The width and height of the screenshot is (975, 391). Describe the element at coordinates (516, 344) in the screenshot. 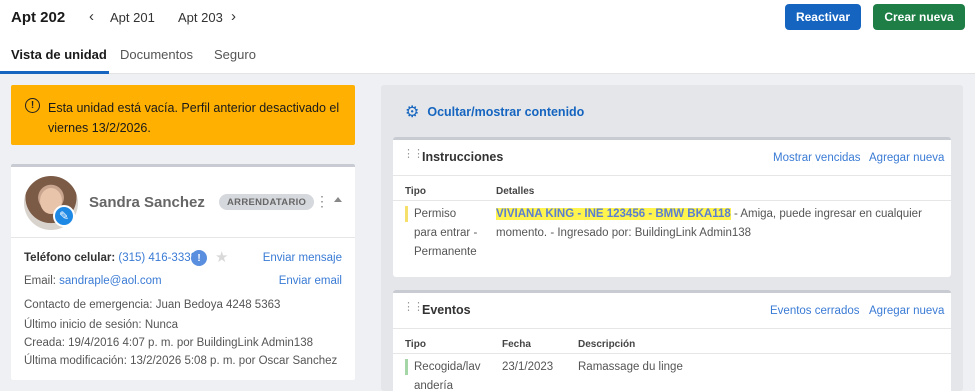

I see `column-header-date: Fecha` at that location.